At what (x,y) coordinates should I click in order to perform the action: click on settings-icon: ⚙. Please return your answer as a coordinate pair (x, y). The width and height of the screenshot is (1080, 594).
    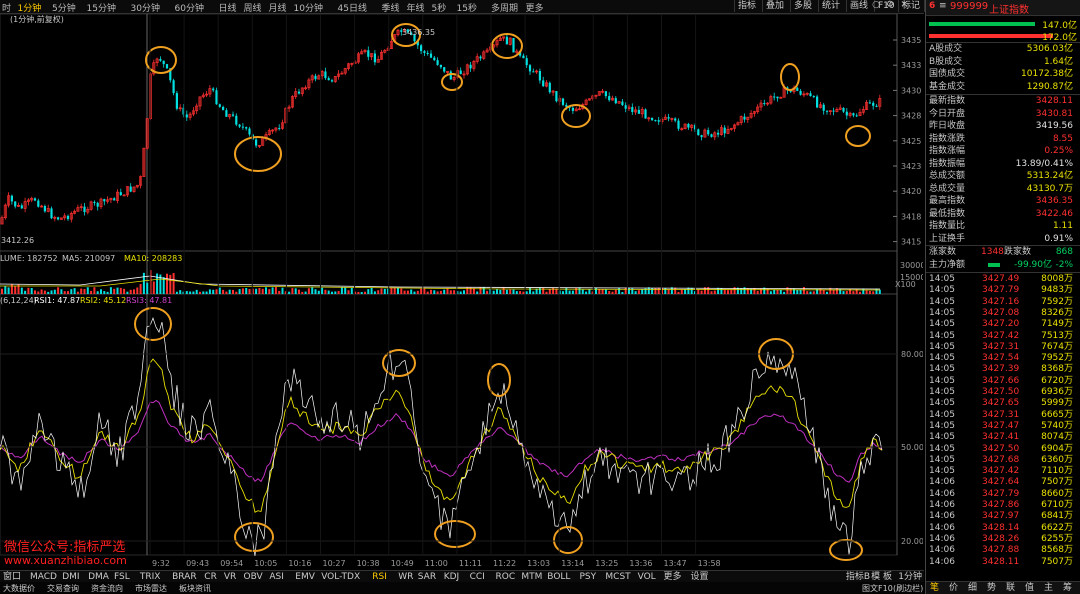
    Looking at the image, I should click on (890, 5).